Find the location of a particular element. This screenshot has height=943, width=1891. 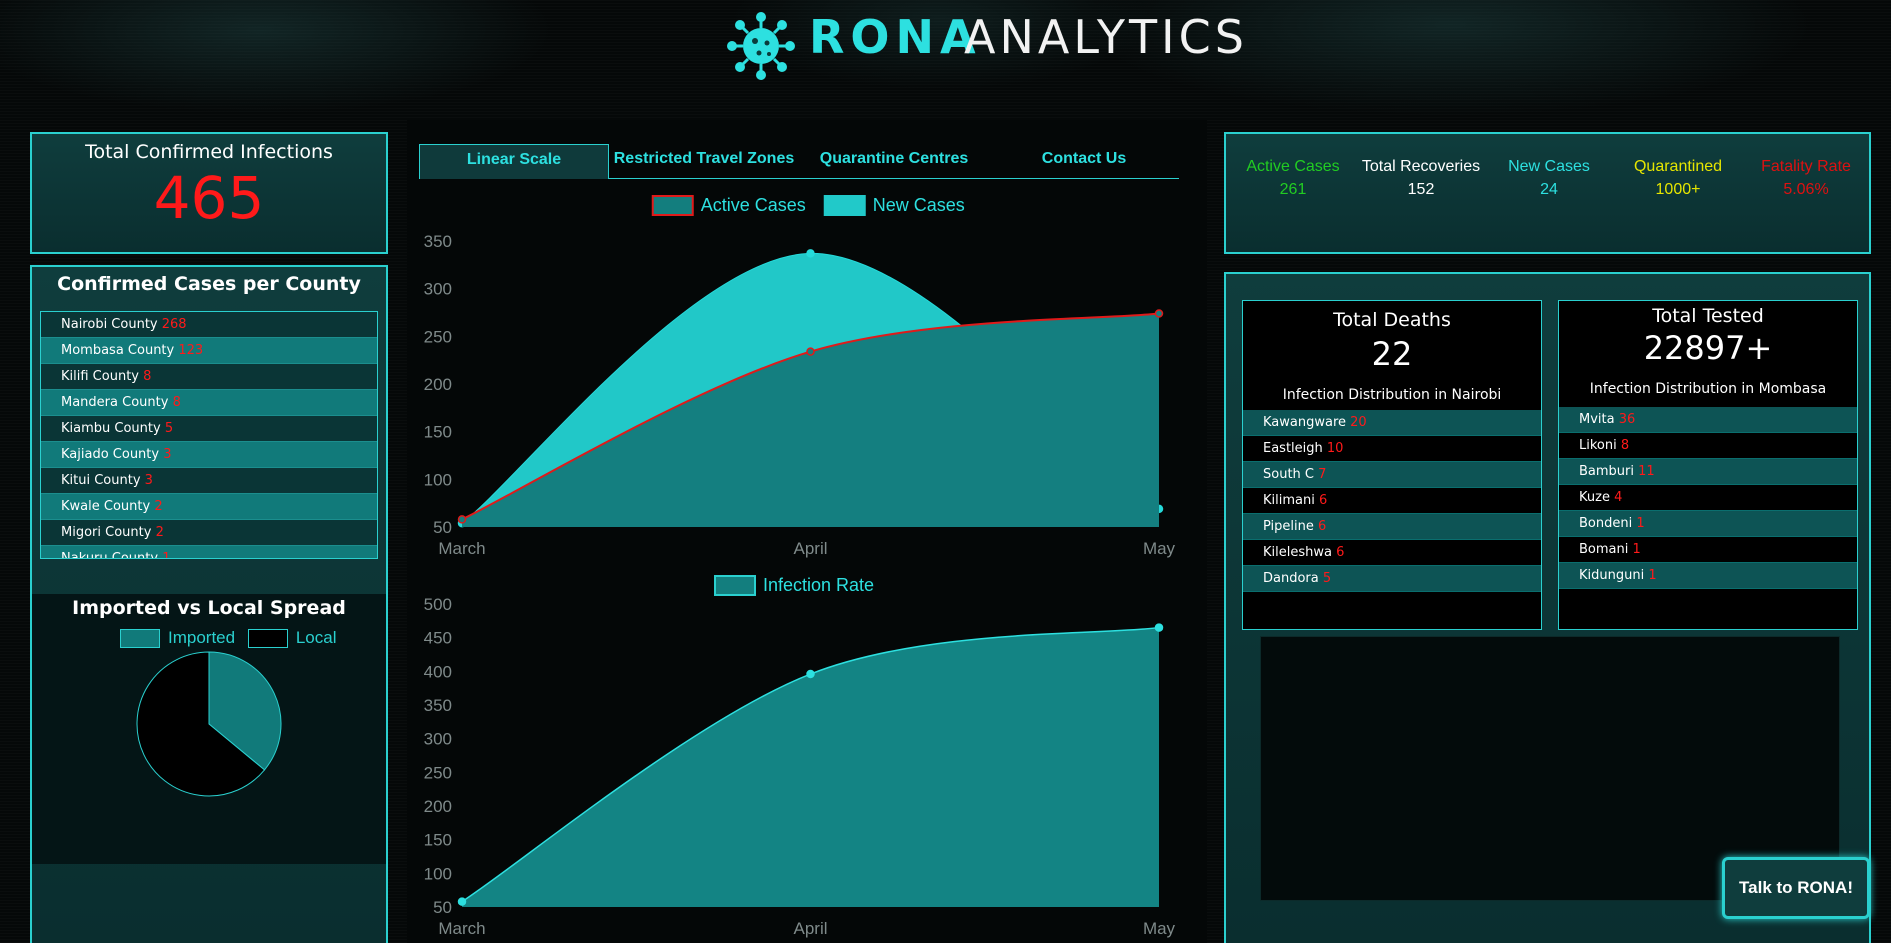

spread-title: Imported vs Local Spread is located at coordinates (209, 608).